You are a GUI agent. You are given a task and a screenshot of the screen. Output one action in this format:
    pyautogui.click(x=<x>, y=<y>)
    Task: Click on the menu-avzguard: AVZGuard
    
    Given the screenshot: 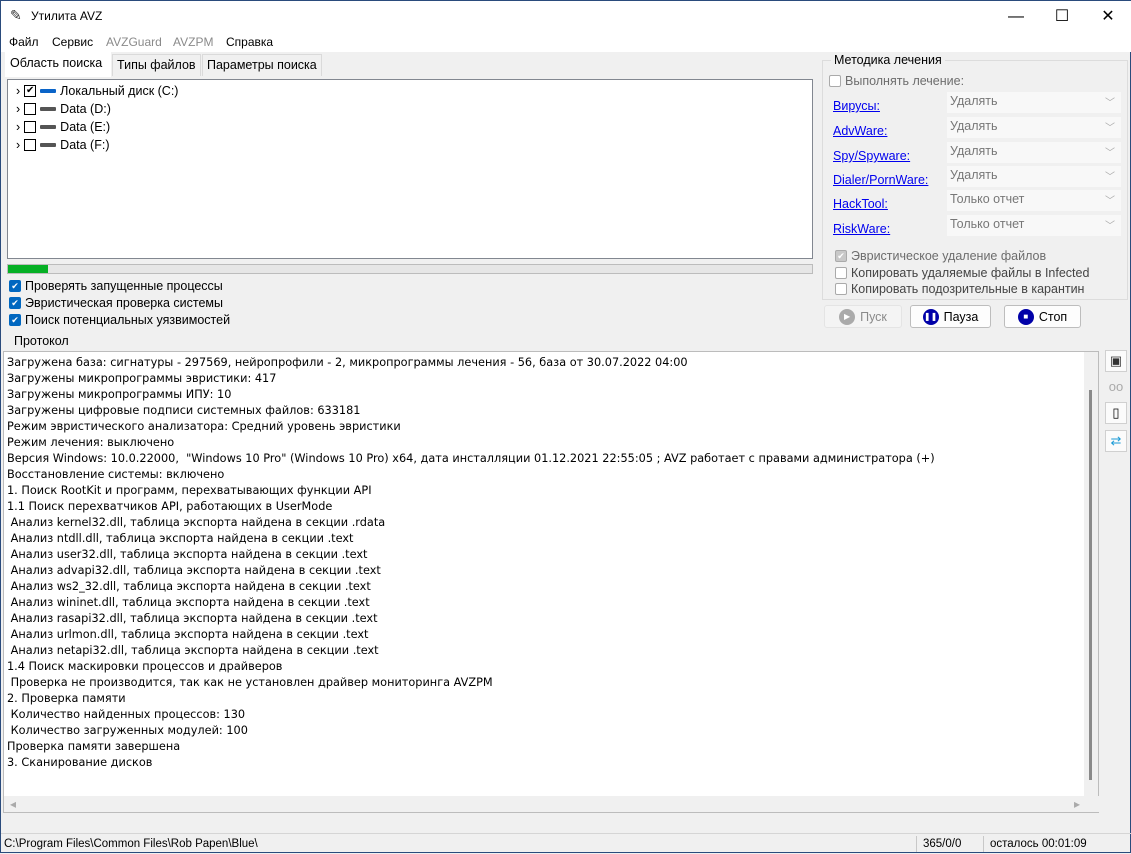 What is the action you would take?
    pyautogui.click(x=134, y=42)
    